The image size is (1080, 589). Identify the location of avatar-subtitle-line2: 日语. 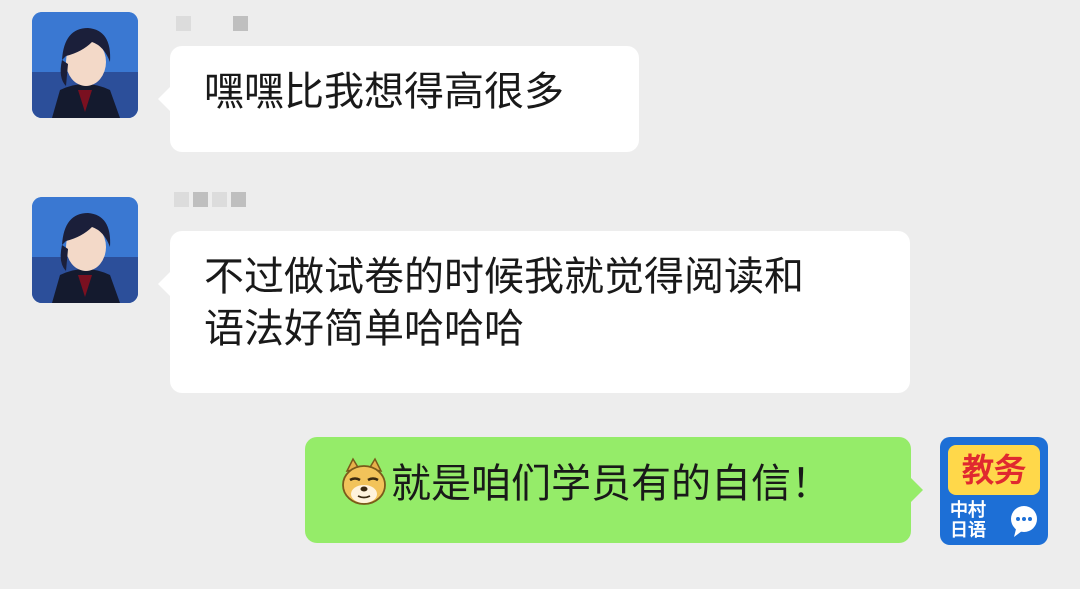
(968, 530).